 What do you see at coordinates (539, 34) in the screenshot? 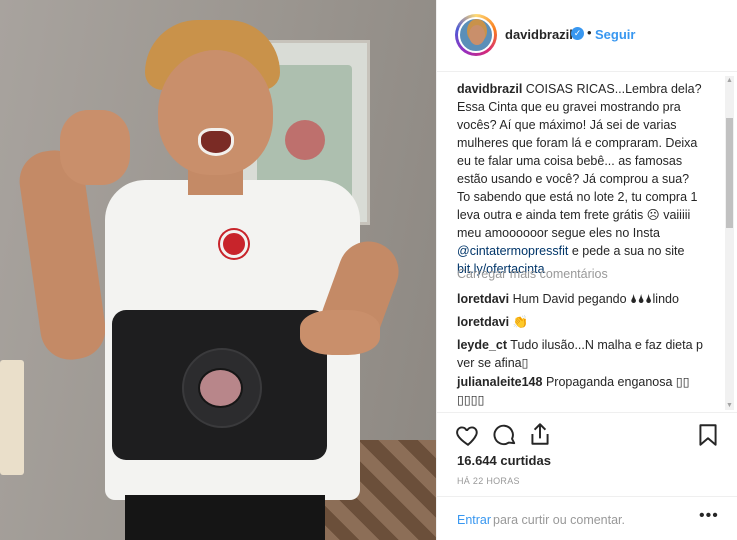
I see `username-link: davidbrazil` at bounding box center [539, 34].